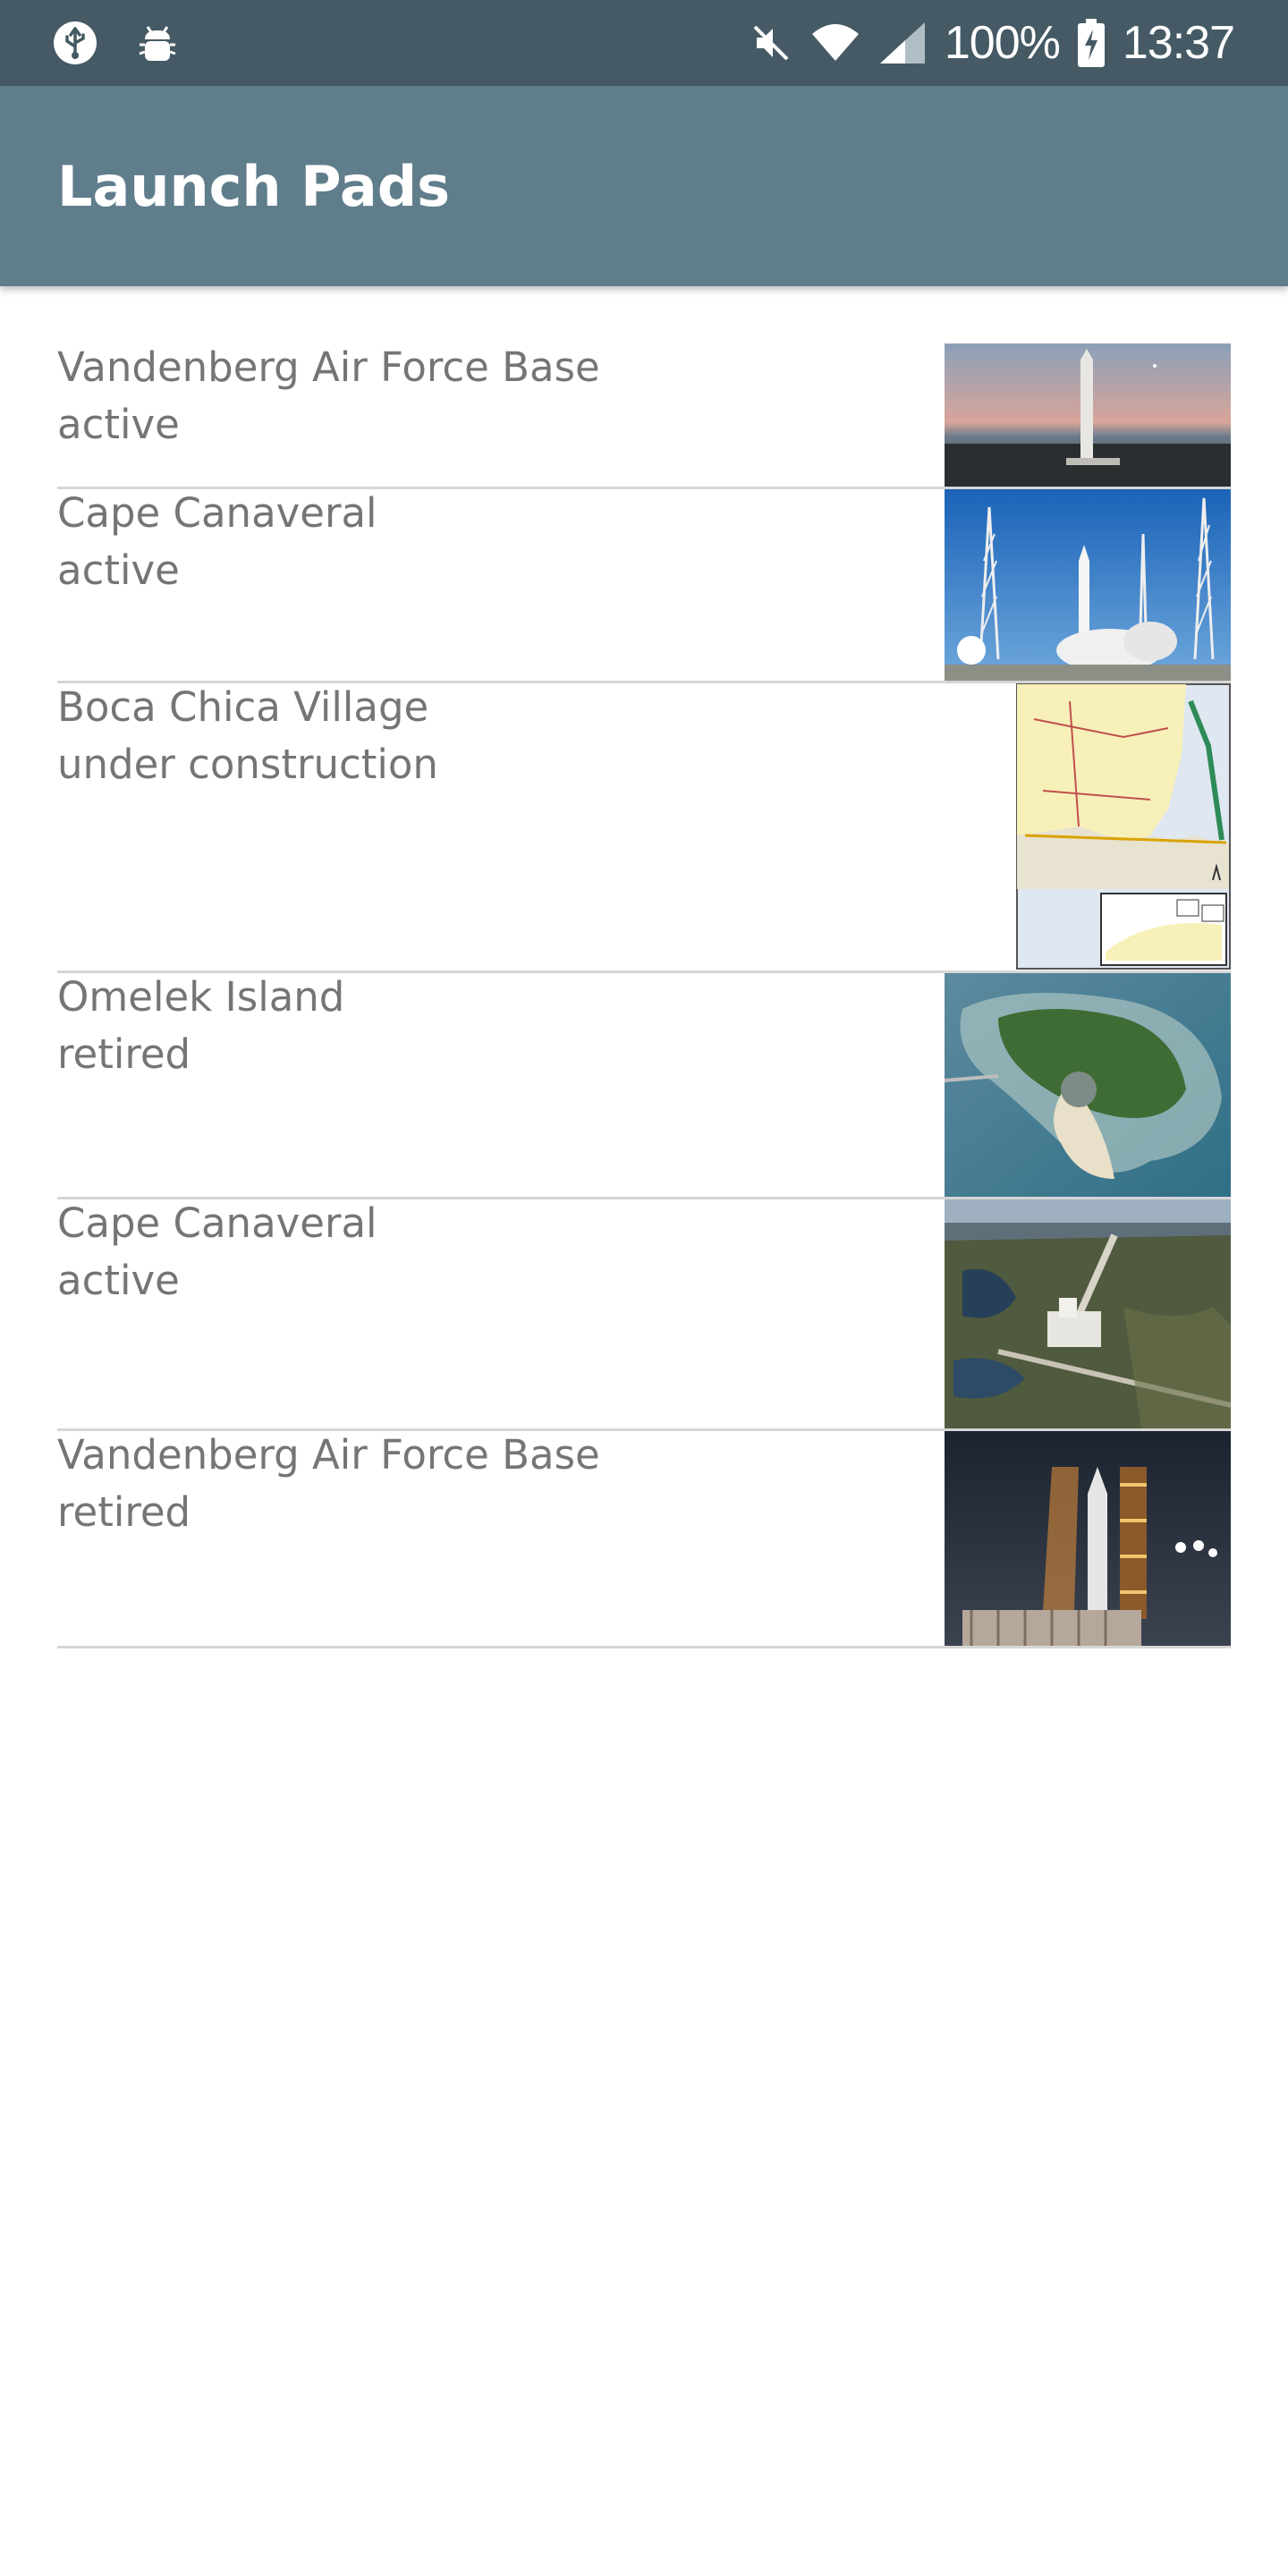 This screenshot has height=2576, width=1288. What do you see at coordinates (902, 43) in the screenshot?
I see `signal-icon` at bounding box center [902, 43].